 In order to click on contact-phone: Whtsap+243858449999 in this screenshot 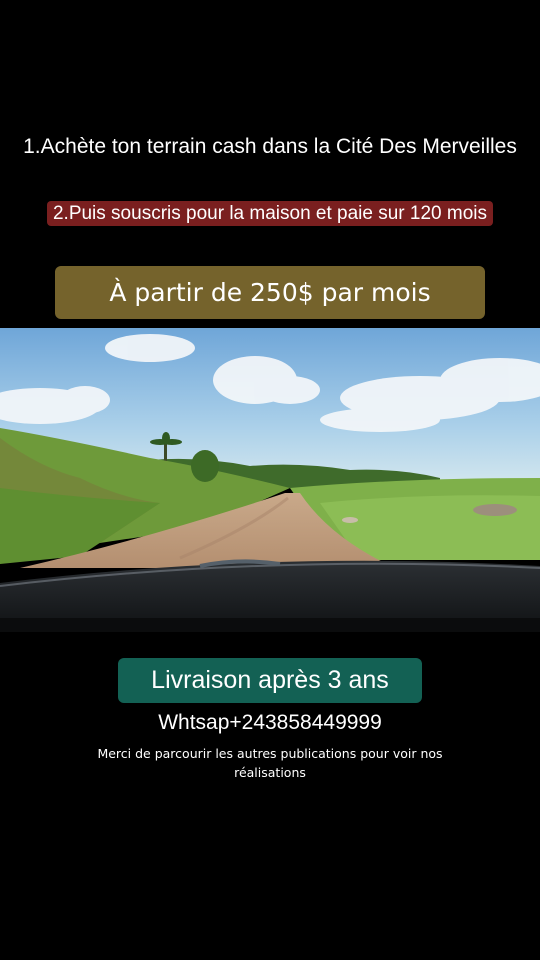, I will do `click(270, 722)`.